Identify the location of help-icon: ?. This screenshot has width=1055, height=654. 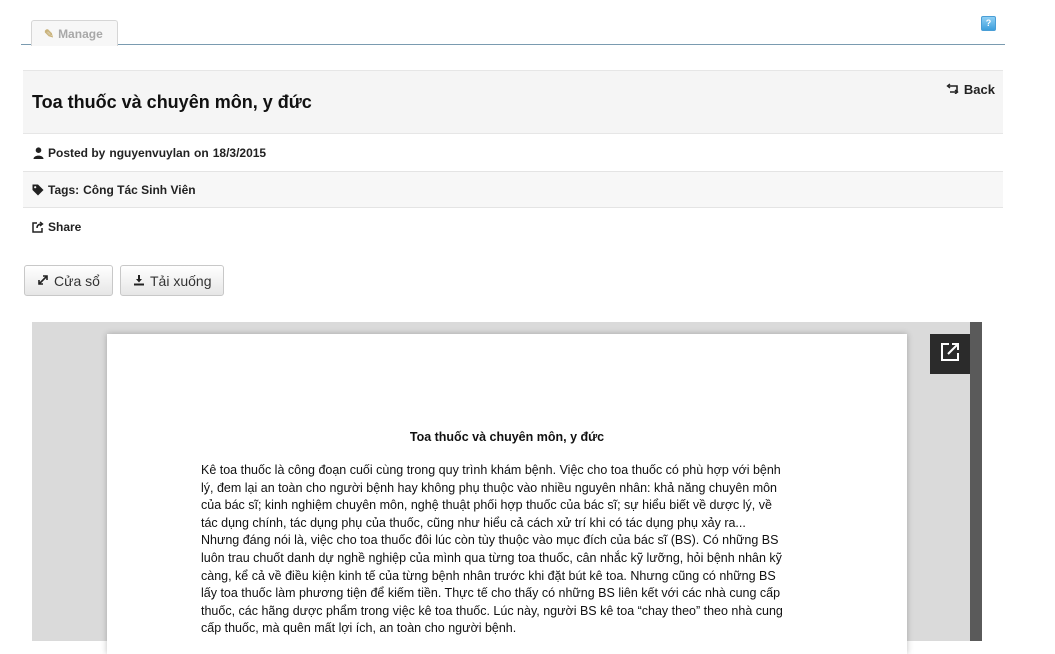
(988, 23).